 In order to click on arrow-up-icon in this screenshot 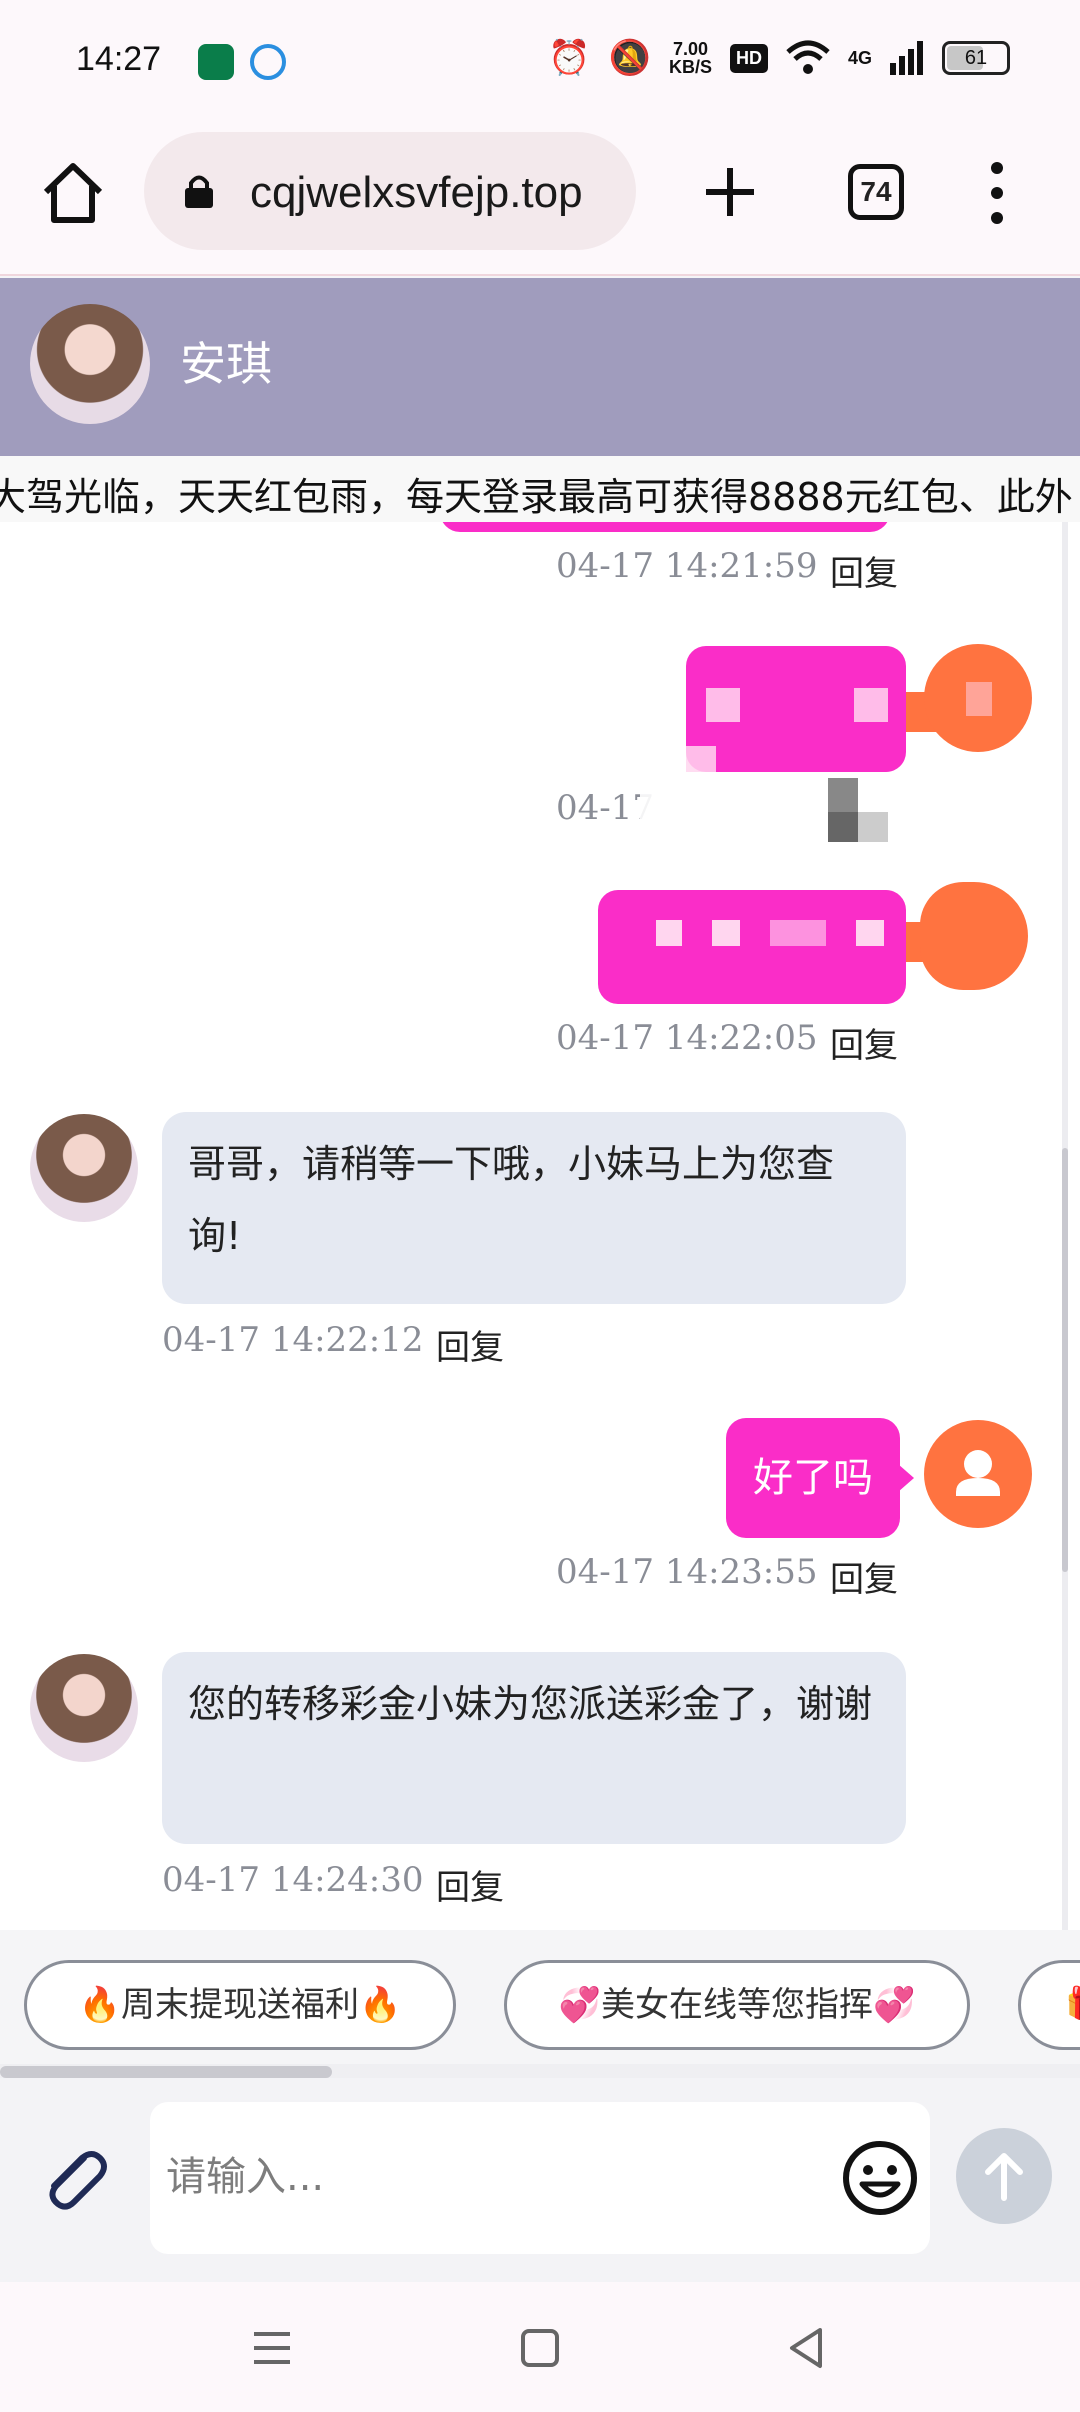, I will do `click(1004, 2177)`.